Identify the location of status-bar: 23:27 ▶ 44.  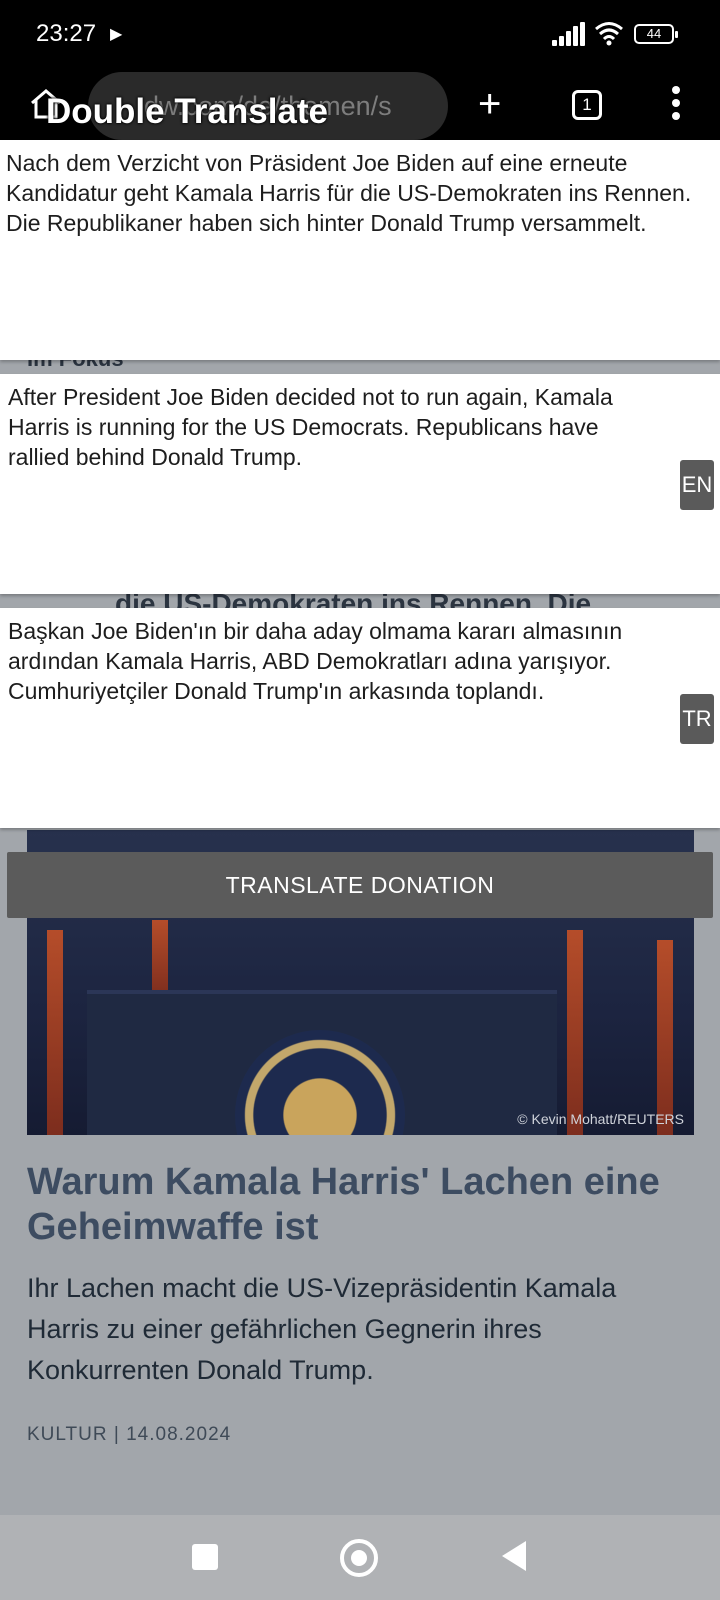
(360, 36).